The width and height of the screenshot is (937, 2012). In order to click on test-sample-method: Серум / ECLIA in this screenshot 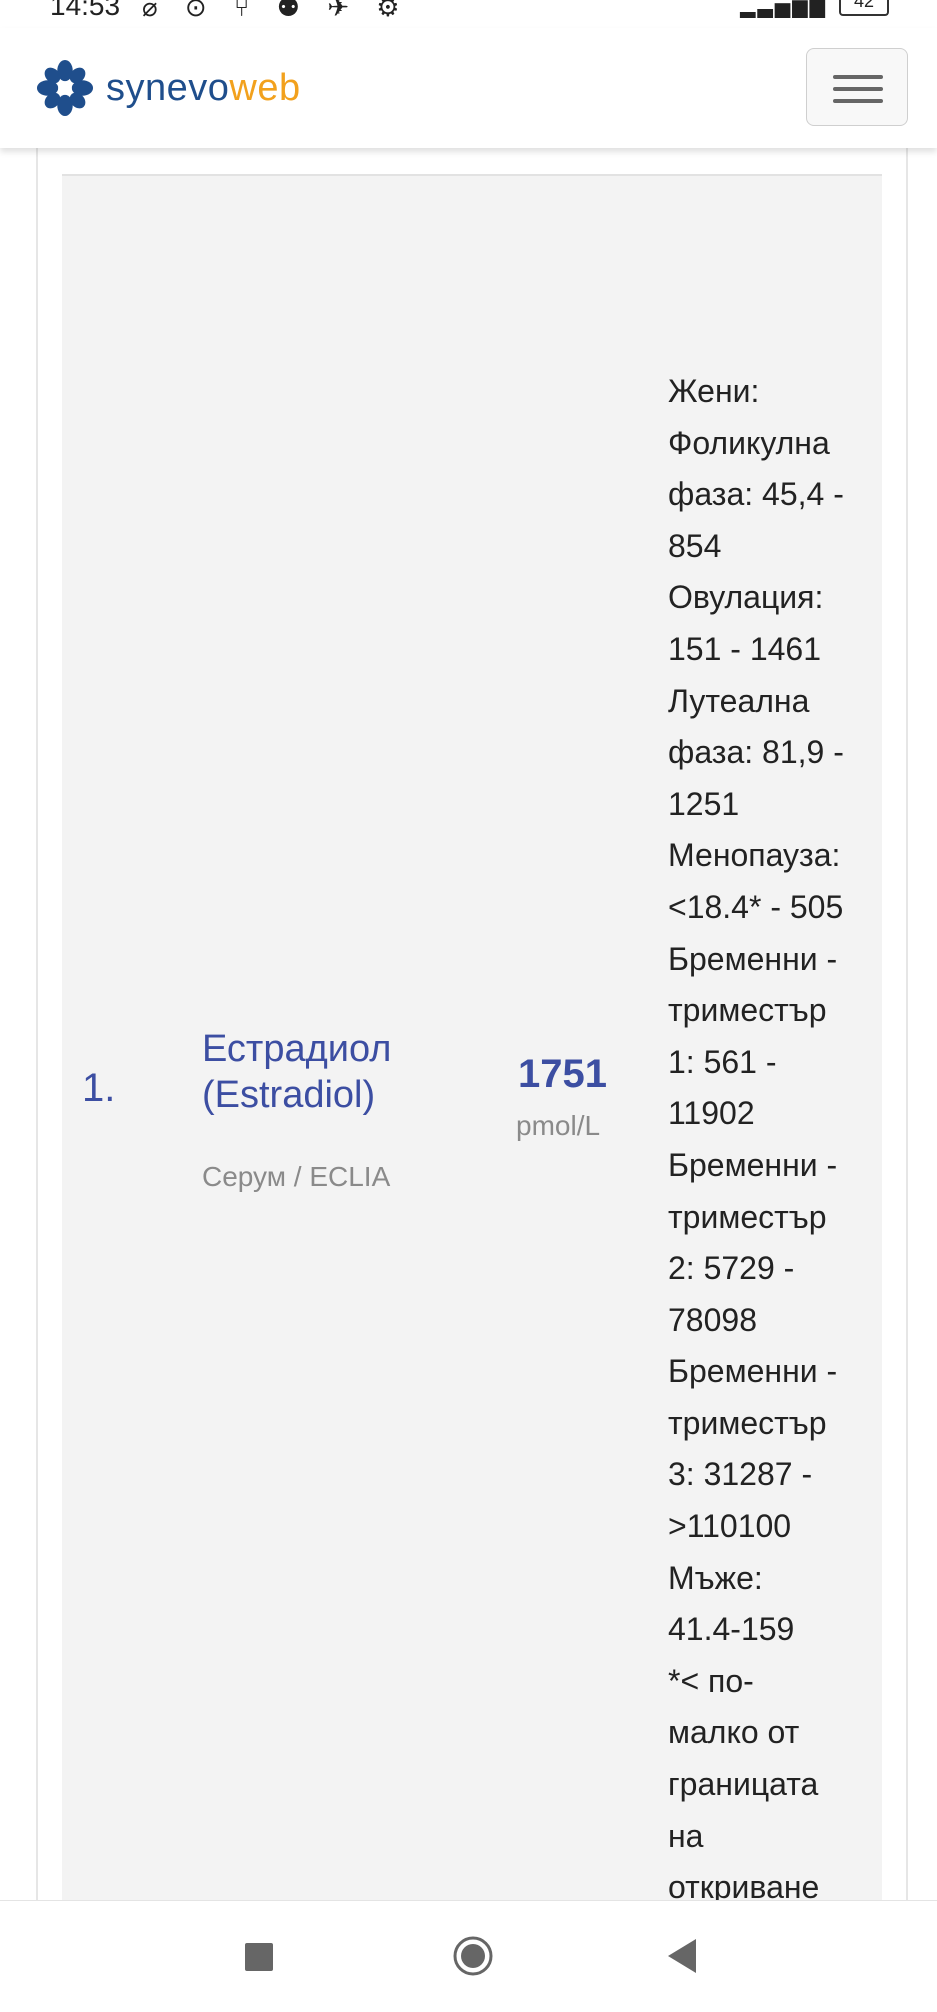, I will do `click(296, 1176)`.